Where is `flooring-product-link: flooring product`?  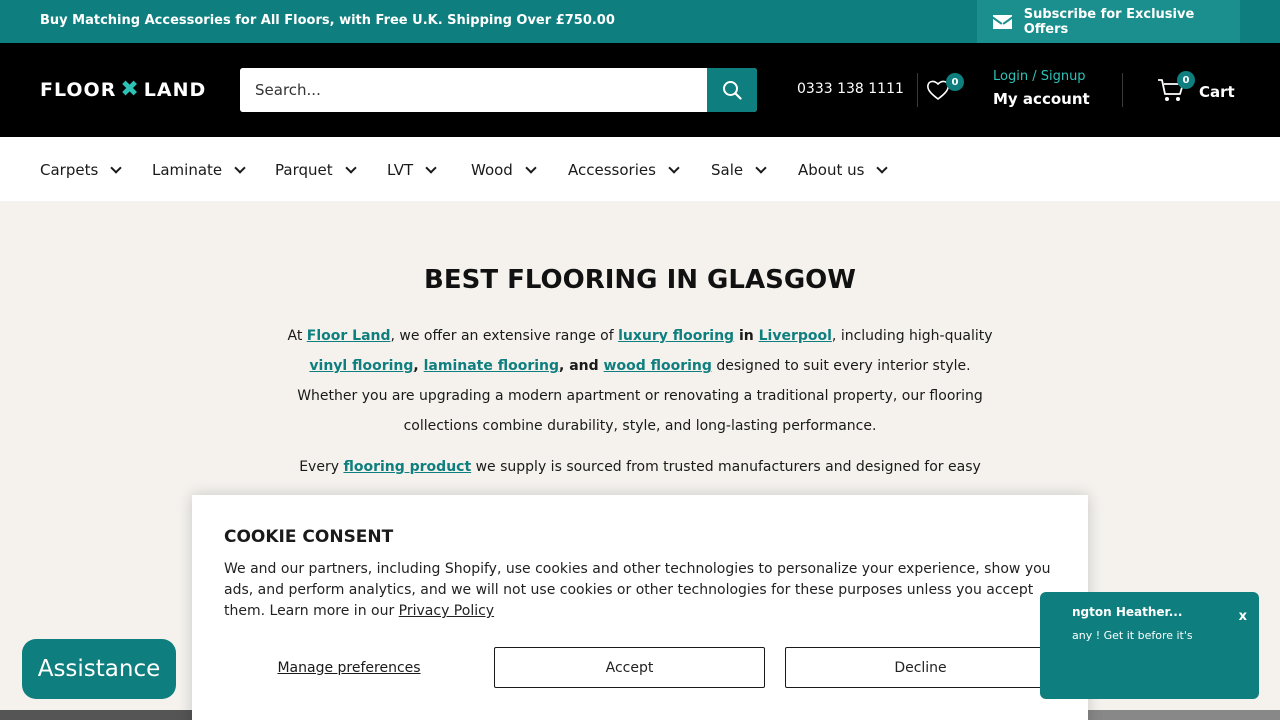
flooring-product-link: flooring product is located at coordinates (407, 467).